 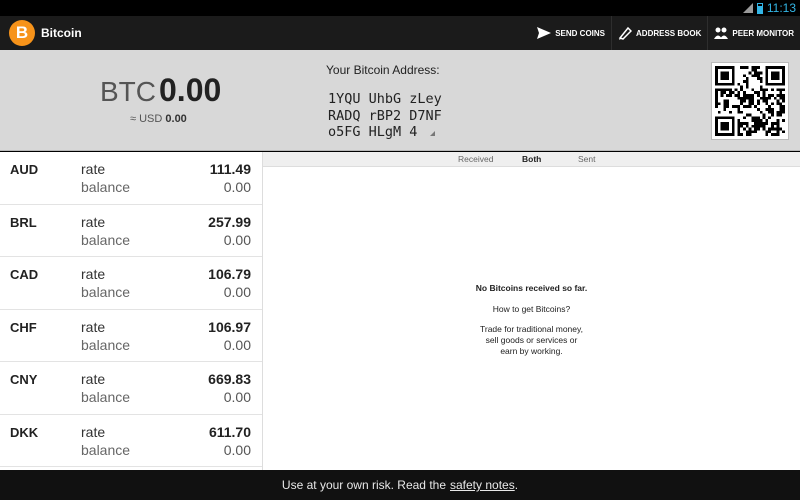 I want to click on peer-monitor-label: PEER MONITOR, so click(x=763, y=33).